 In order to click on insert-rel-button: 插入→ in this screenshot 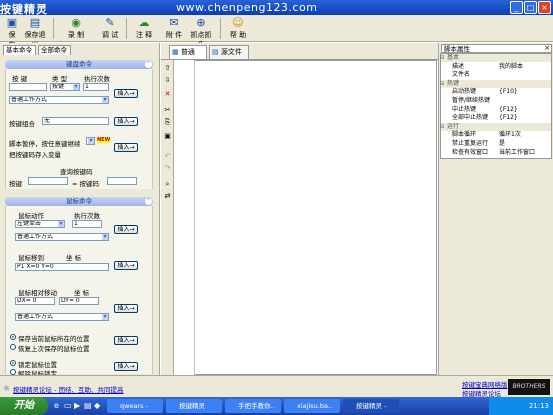, I will do `click(126, 308)`.